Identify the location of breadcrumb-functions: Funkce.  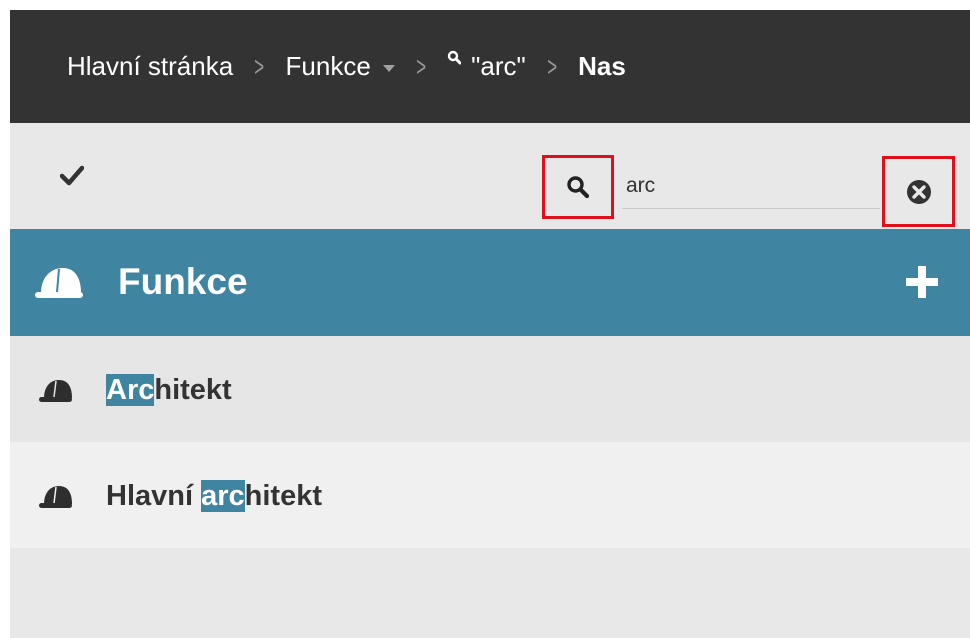
(340, 66).